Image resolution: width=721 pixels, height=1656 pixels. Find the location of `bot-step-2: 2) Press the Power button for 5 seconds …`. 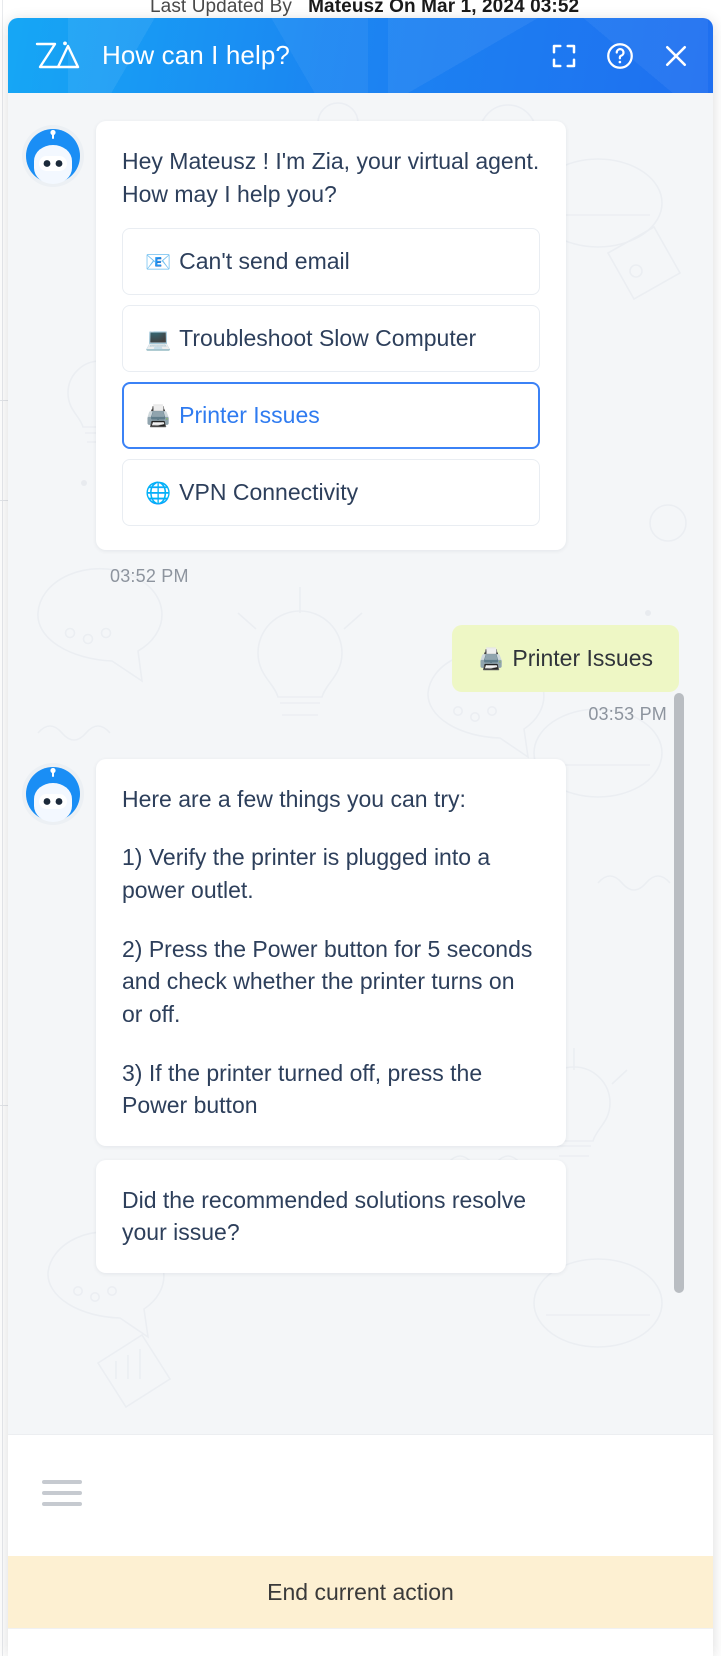

bot-step-2: 2) Press the Power button for 5 seconds … is located at coordinates (327, 981).